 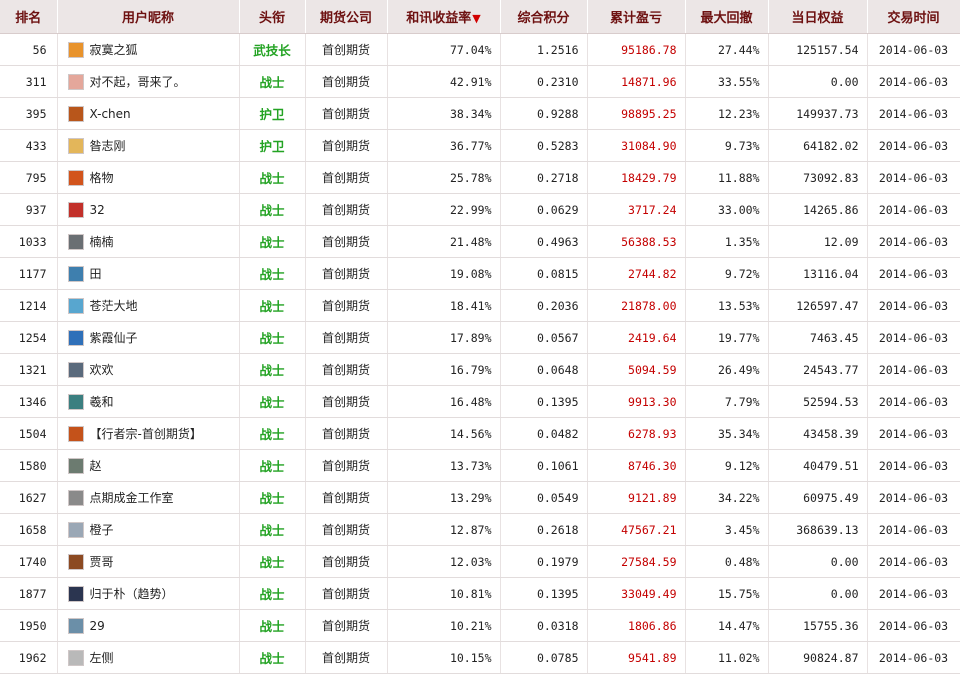 What do you see at coordinates (96, 274) in the screenshot?
I see `user-nickname-link: 田` at bounding box center [96, 274].